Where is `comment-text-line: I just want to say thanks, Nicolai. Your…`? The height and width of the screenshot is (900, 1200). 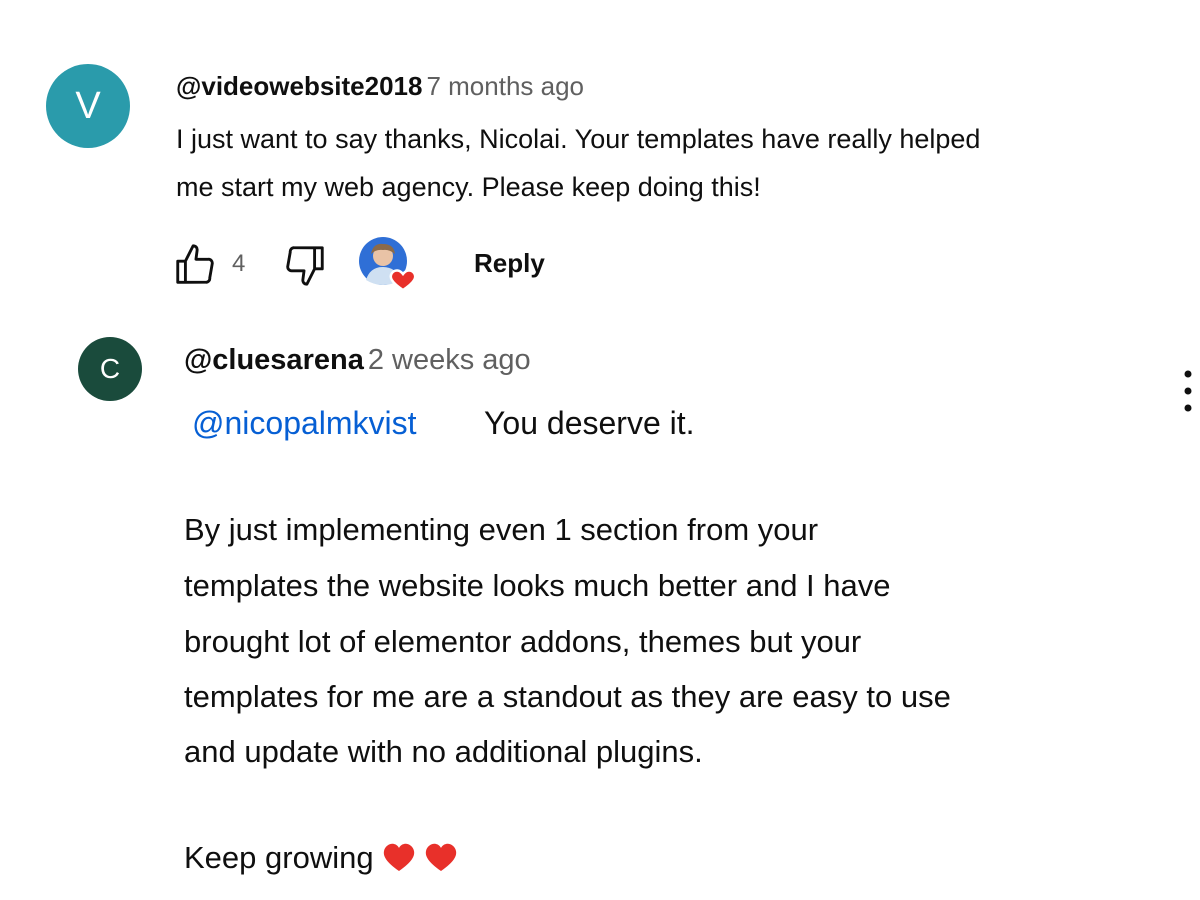
comment-text-line: I just want to say thanks, Nicolai. Your… is located at coordinates (578, 139).